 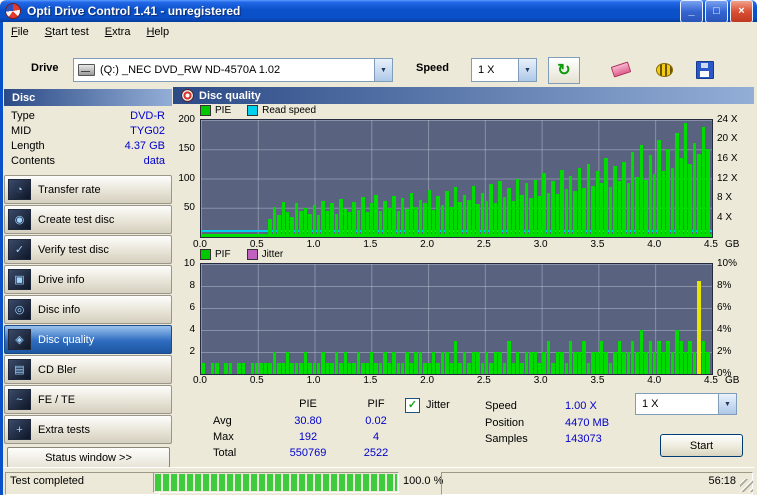 What do you see at coordinates (88, 219) in the screenshot?
I see `sidebar-item-create-test-disc: ◉ Create test disc` at bounding box center [88, 219].